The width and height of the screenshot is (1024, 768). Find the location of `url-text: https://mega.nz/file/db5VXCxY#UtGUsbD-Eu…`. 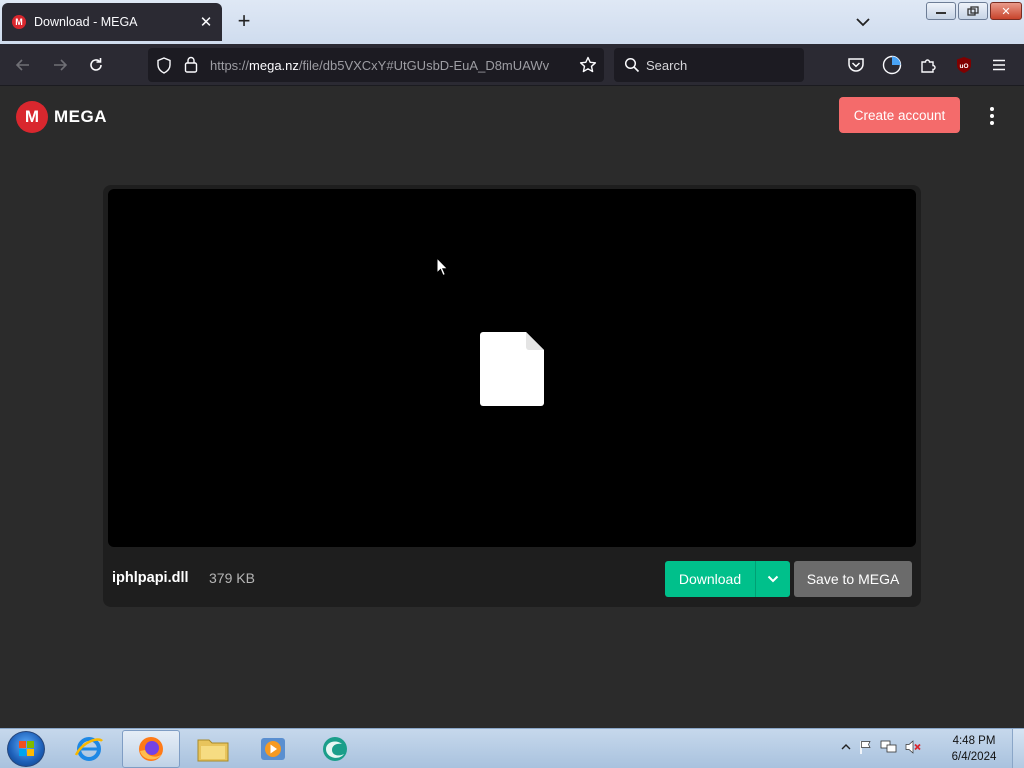

url-text: https://mega.nz/file/db5VXCxY#UtGUsbD-Eu… is located at coordinates (388, 65).